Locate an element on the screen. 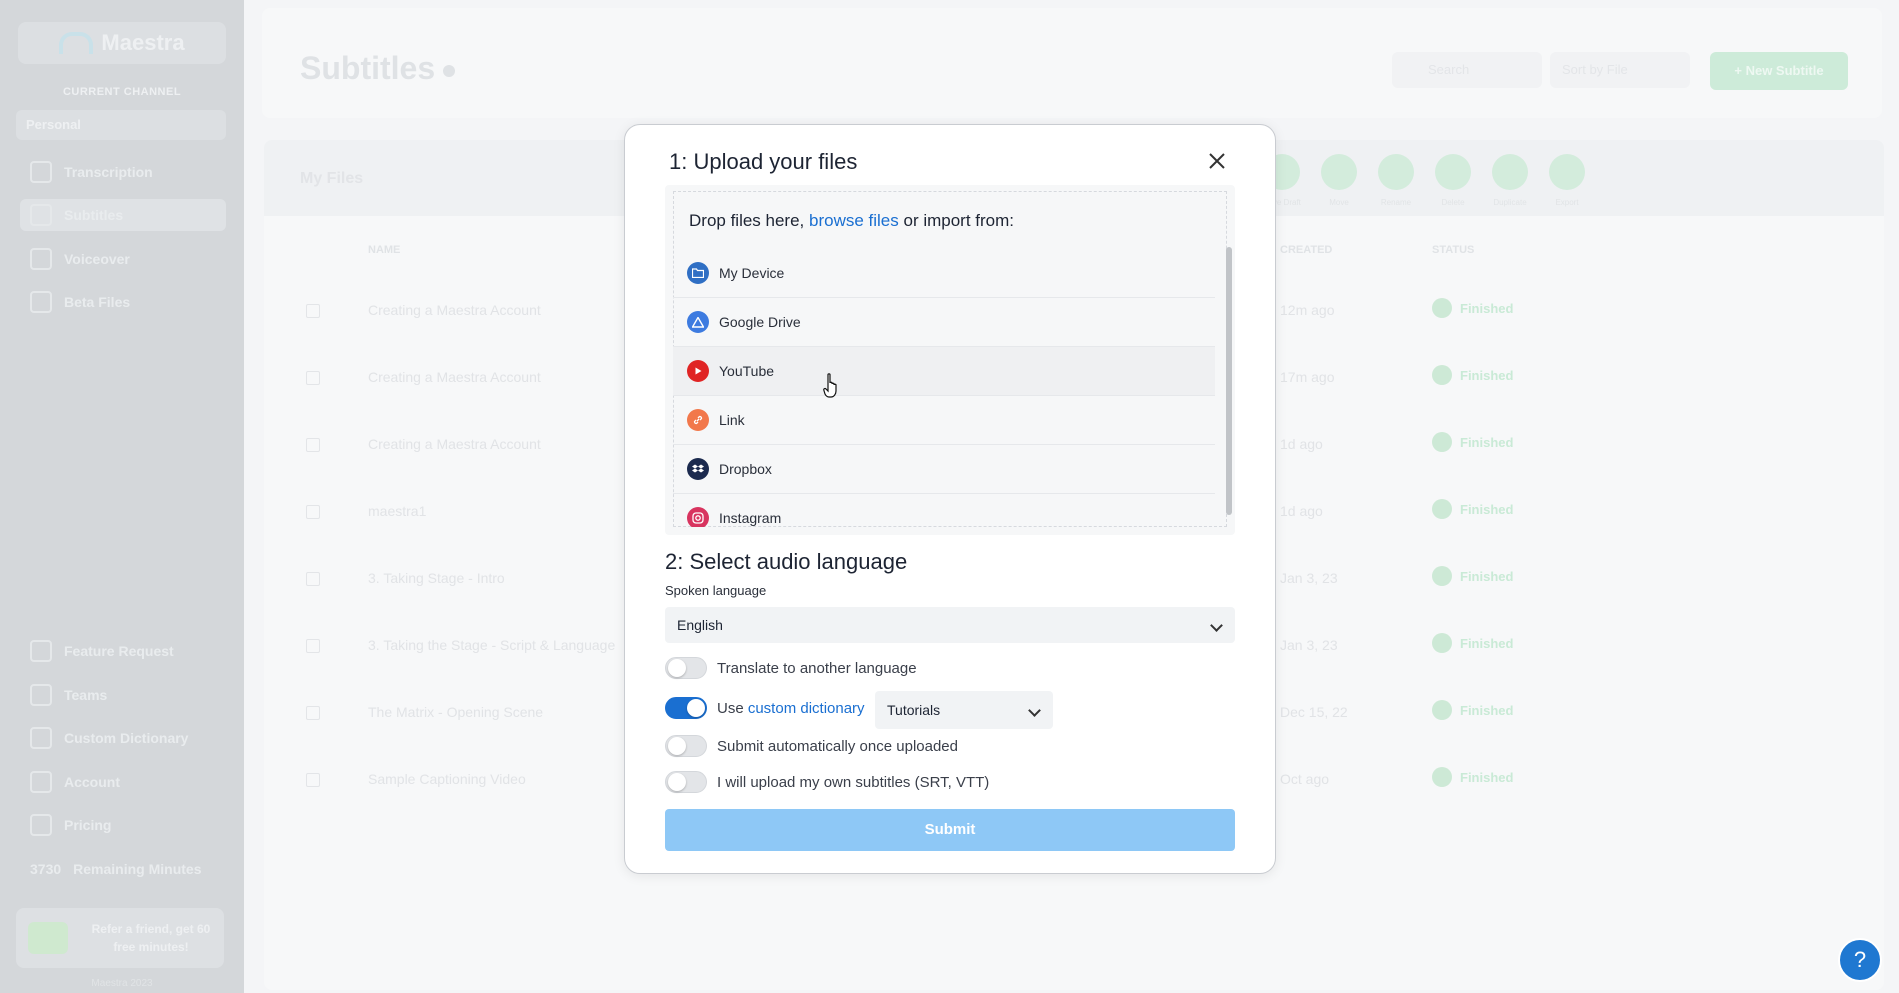 The height and width of the screenshot is (993, 1899). logo-mark-icon is located at coordinates (76, 43).